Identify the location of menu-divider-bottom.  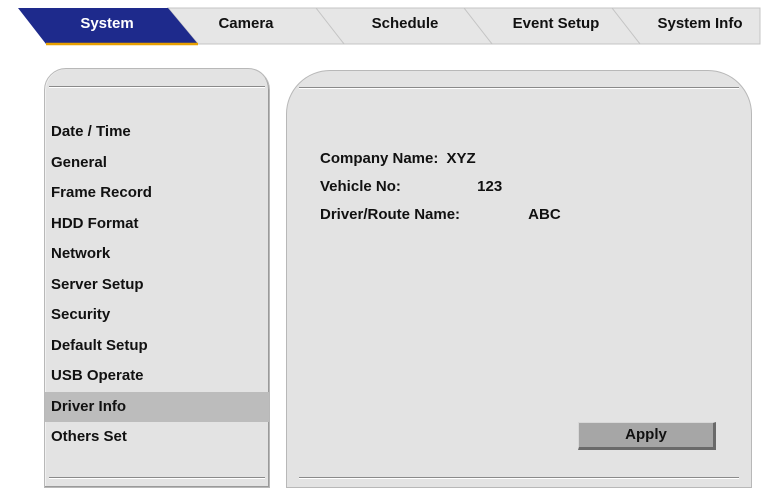
(157, 478).